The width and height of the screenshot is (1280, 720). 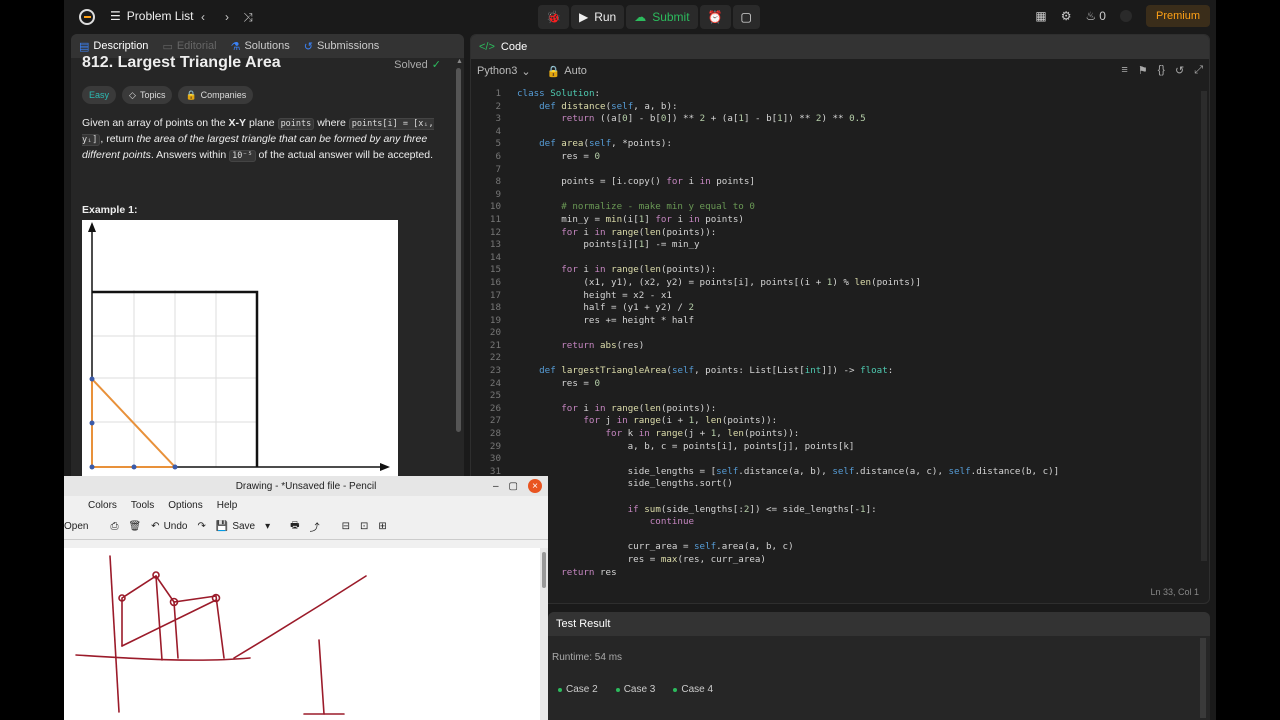 I want to click on test-scrollbar, so click(x=1203, y=678).